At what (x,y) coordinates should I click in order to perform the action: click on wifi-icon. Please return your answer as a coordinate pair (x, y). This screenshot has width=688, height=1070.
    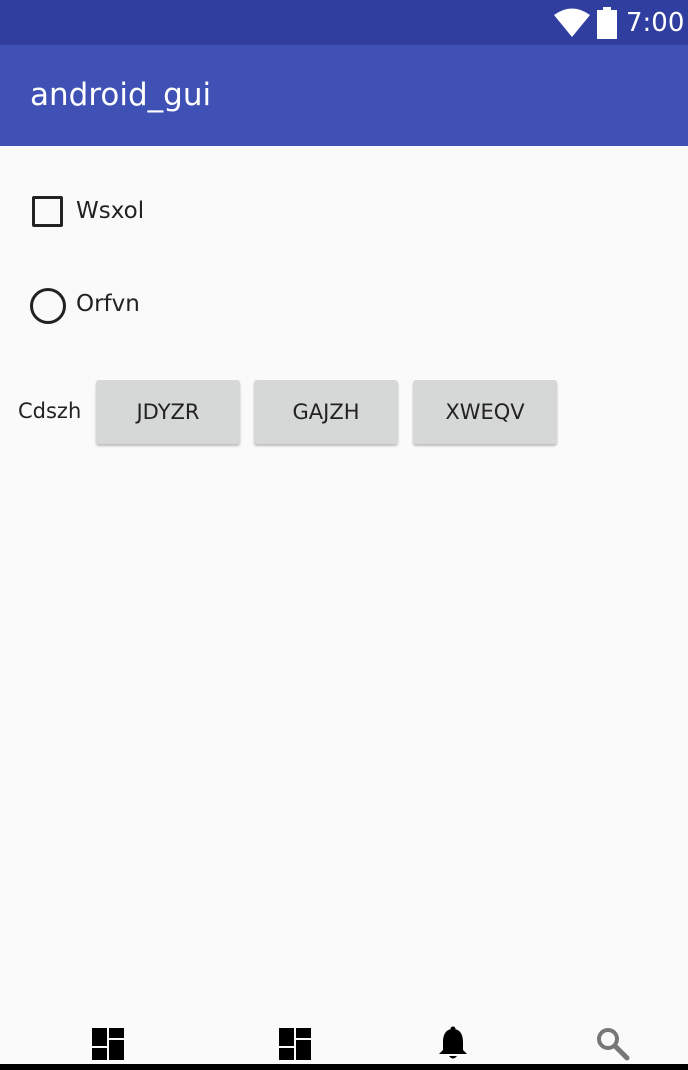
    Looking at the image, I should click on (572, 22).